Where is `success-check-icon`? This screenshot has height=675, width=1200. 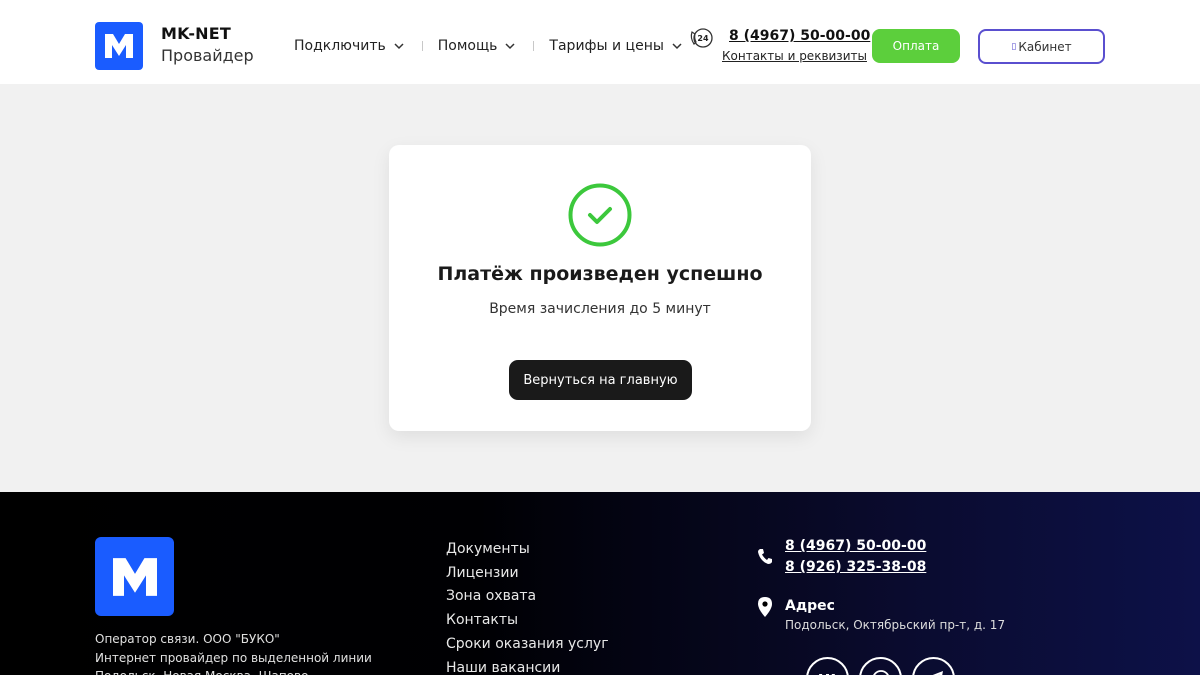 success-check-icon is located at coordinates (600, 215).